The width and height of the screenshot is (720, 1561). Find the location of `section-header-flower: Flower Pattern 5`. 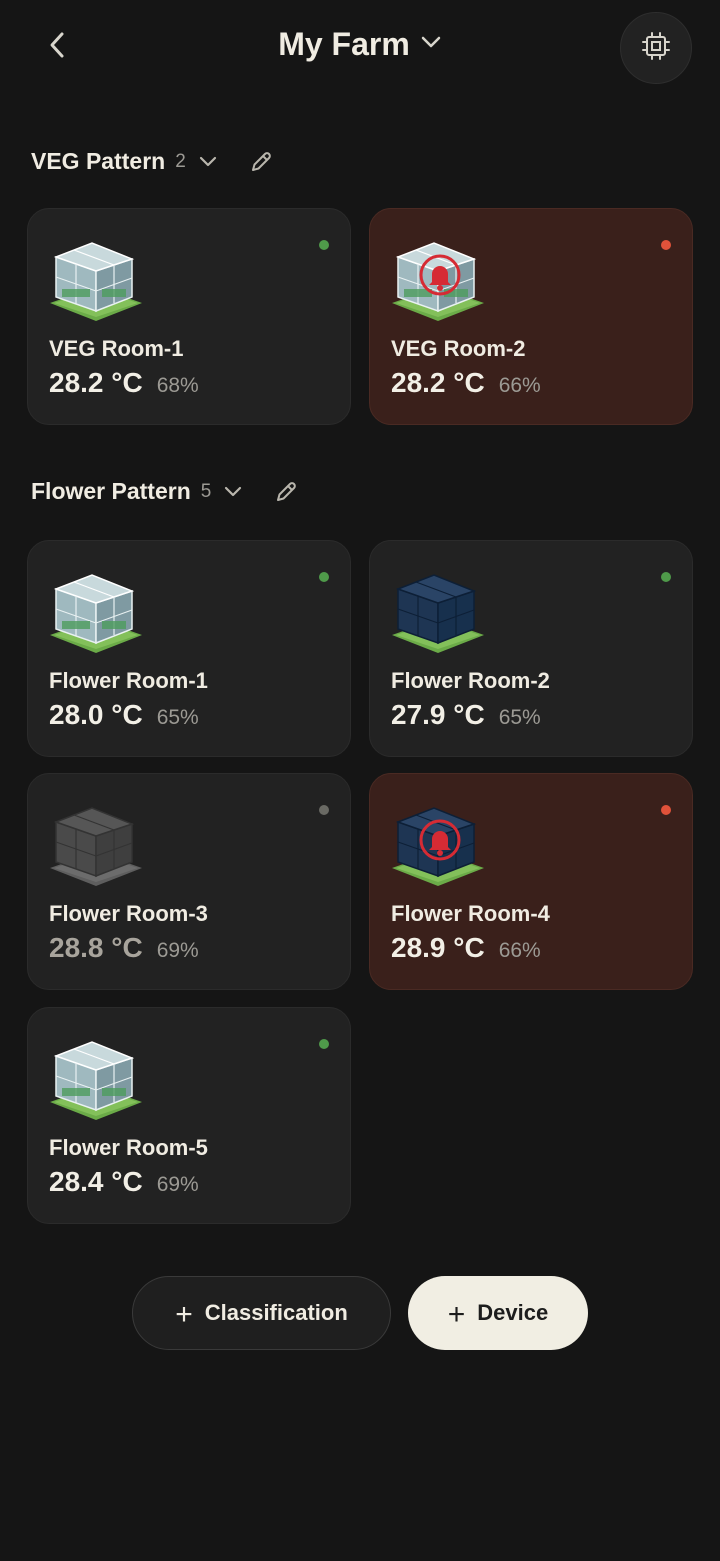

section-header-flower: Flower Pattern 5 is located at coordinates (165, 491).